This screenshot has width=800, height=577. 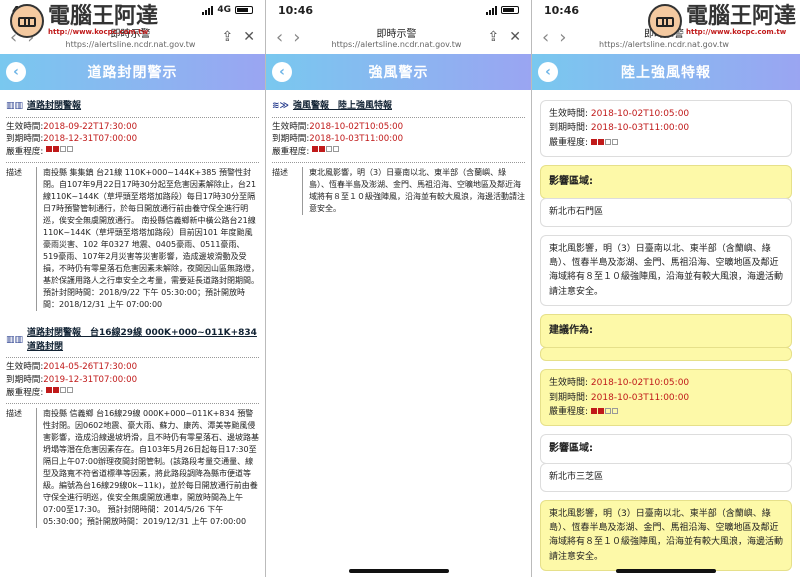 What do you see at coordinates (132, 340) in the screenshot?
I see `alert-heading: ▥▥ 道路封閉警報 台16線29線 000K+000~011K+834 道路封閉` at bounding box center [132, 340].